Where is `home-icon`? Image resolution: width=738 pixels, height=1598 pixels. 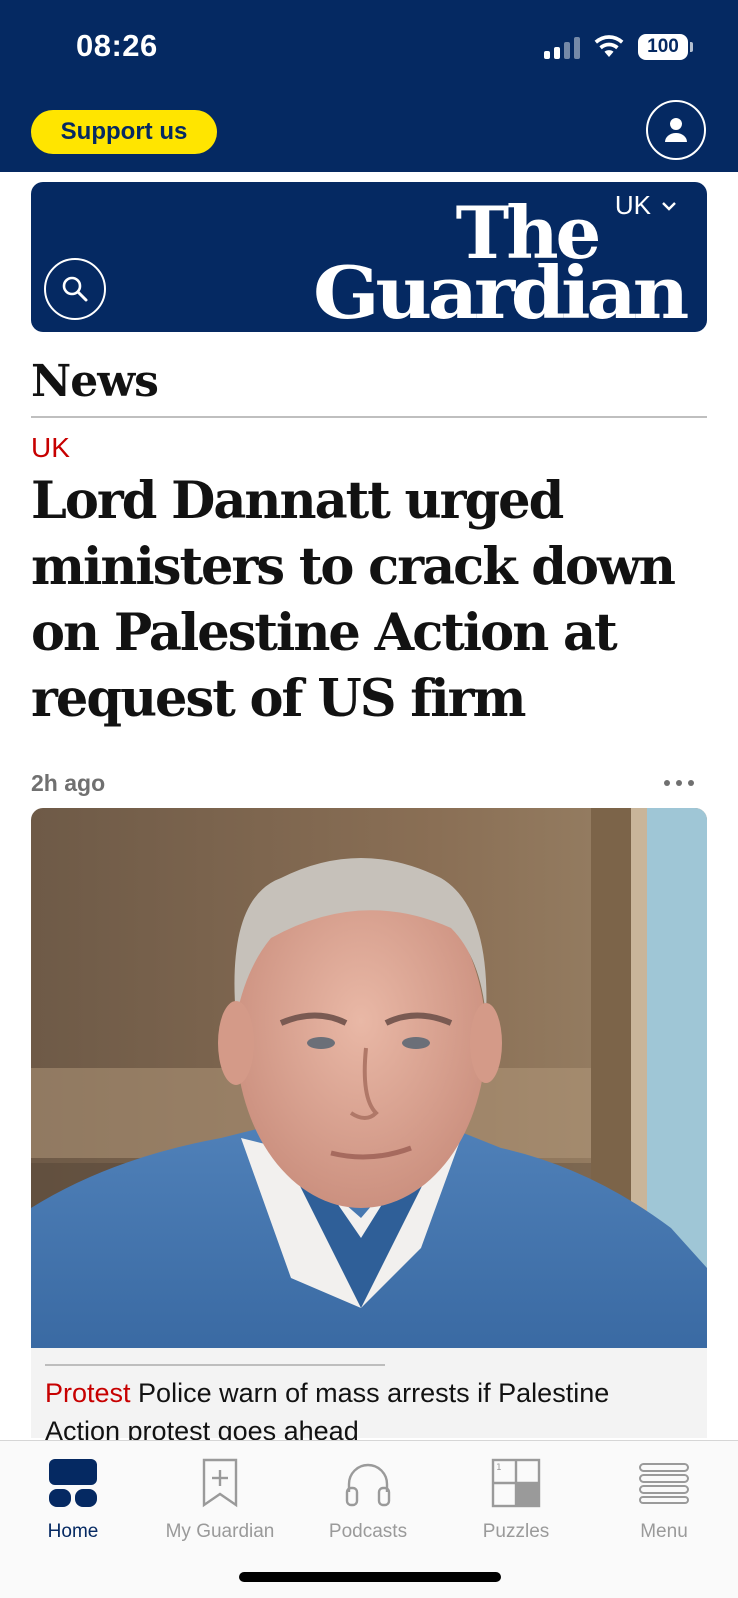 home-icon is located at coordinates (73, 1483).